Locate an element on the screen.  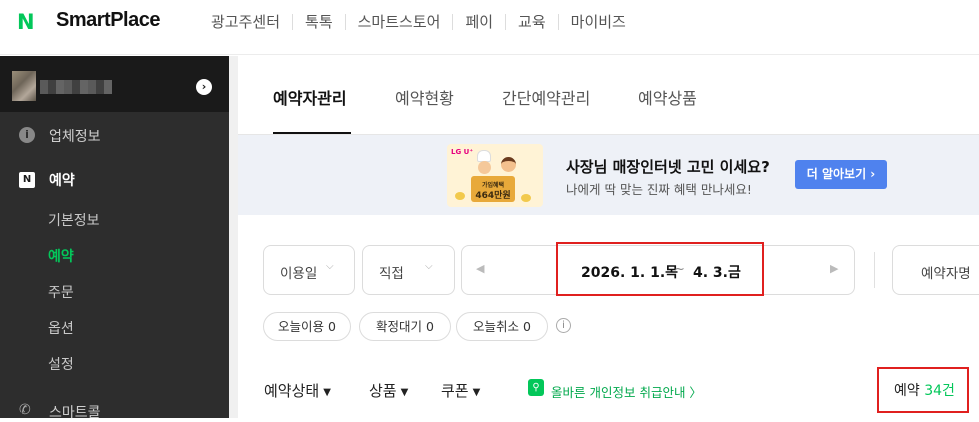
topnav-ad-center: 광고주센터 is located at coordinates (245, 21).